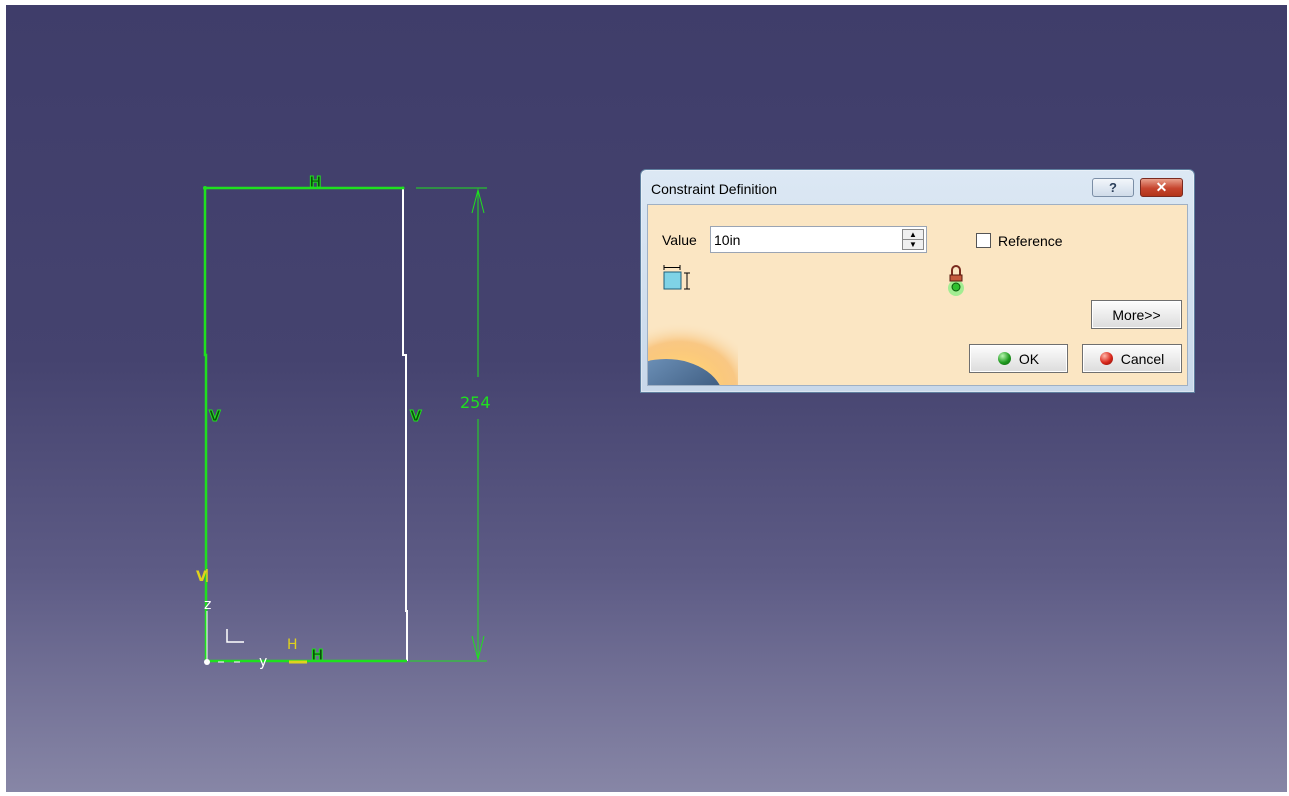 Image resolution: width=1289 pixels, height=796 pixels. I want to click on cancel-button: Cancel, so click(1132, 358).